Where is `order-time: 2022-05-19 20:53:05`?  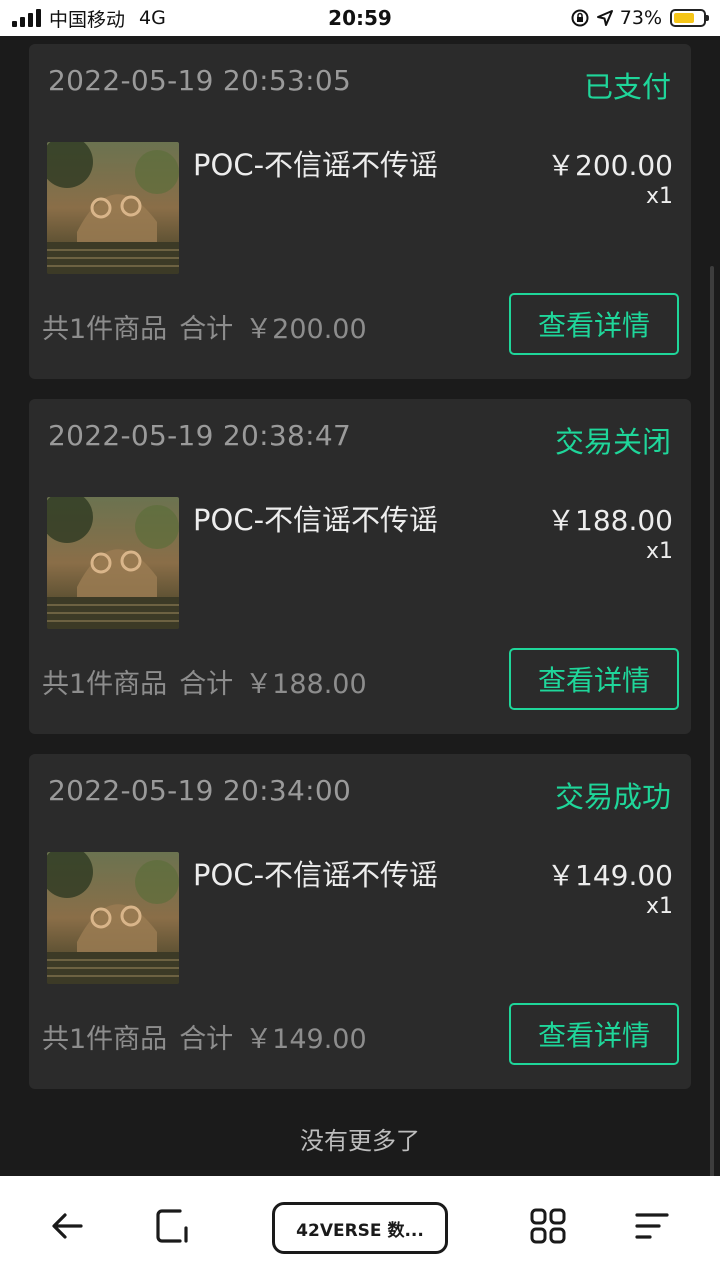 order-time: 2022-05-19 20:53:05 is located at coordinates (200, 80).